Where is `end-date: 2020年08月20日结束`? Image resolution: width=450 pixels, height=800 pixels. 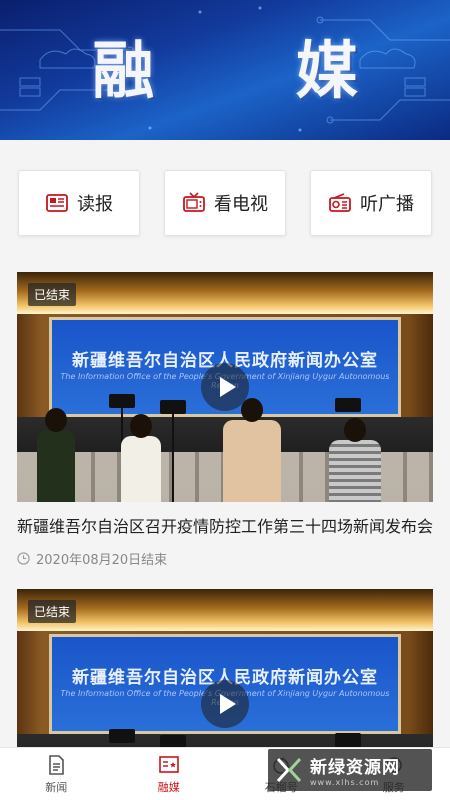 end-date: 2020年08月20日结束 is located at coordinates (102, 560).